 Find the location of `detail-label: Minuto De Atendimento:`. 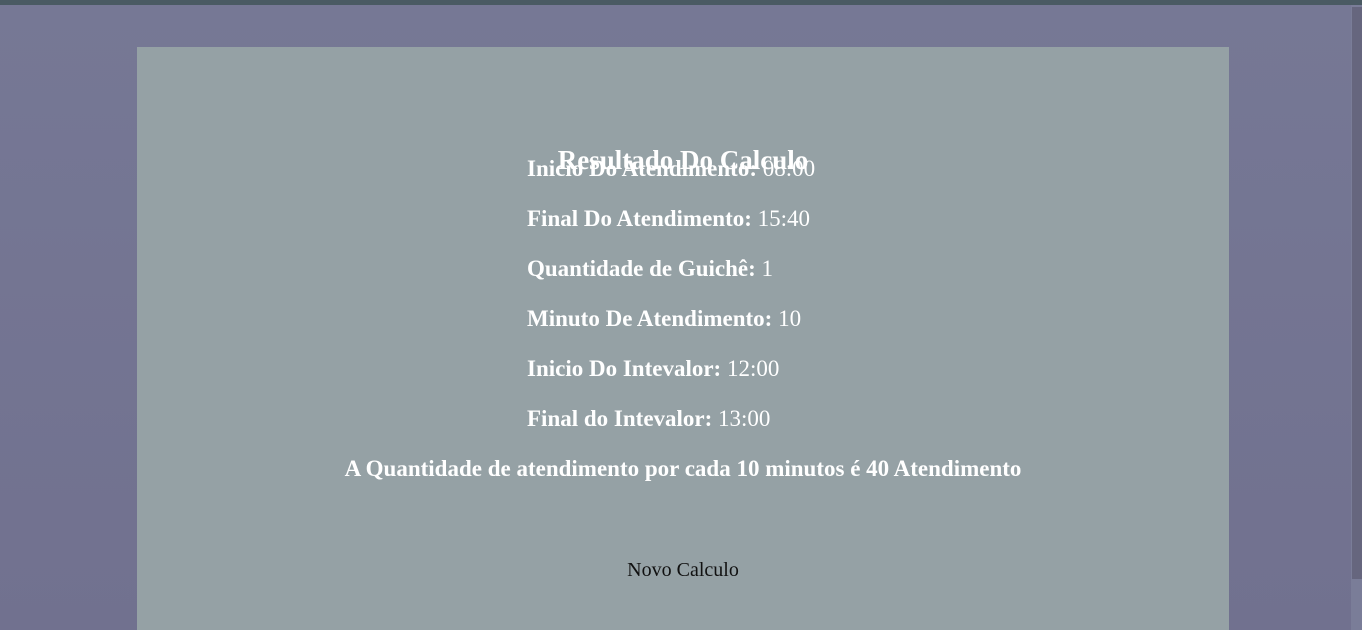

detail-label: Minuto De Atendimento: is located at coordinates (650, 318).